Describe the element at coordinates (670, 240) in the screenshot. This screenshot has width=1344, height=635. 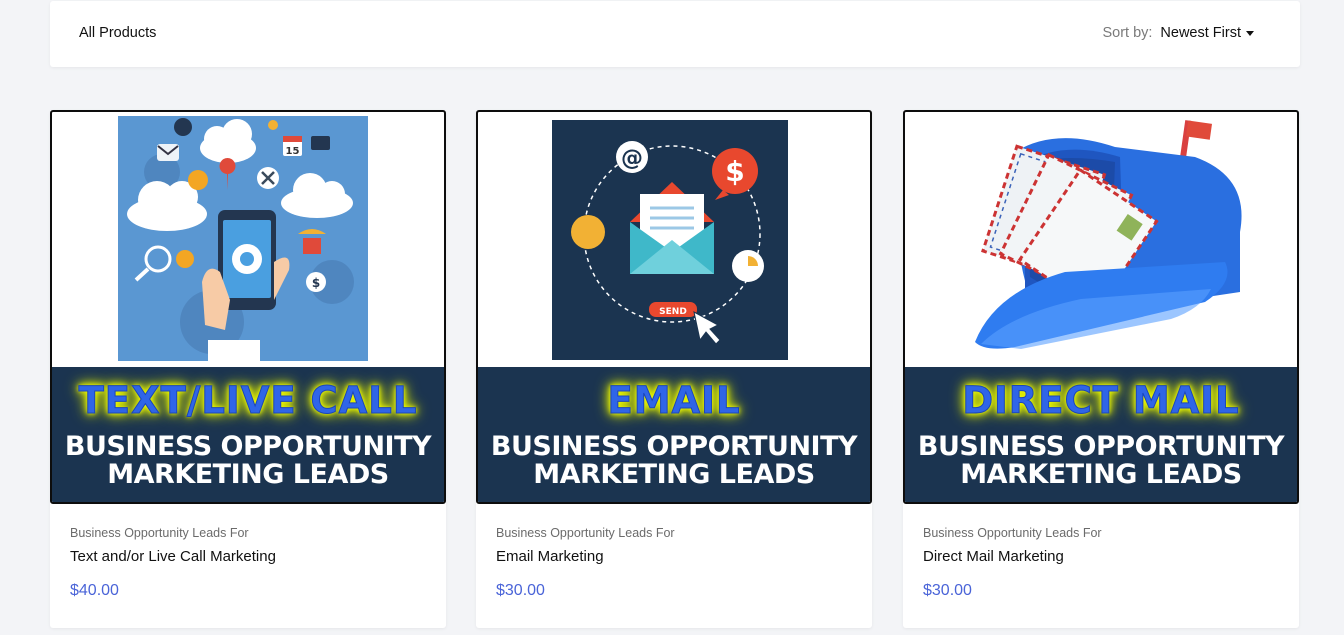
I see `email-envelope-illustration: @ $ SEND` at that location.